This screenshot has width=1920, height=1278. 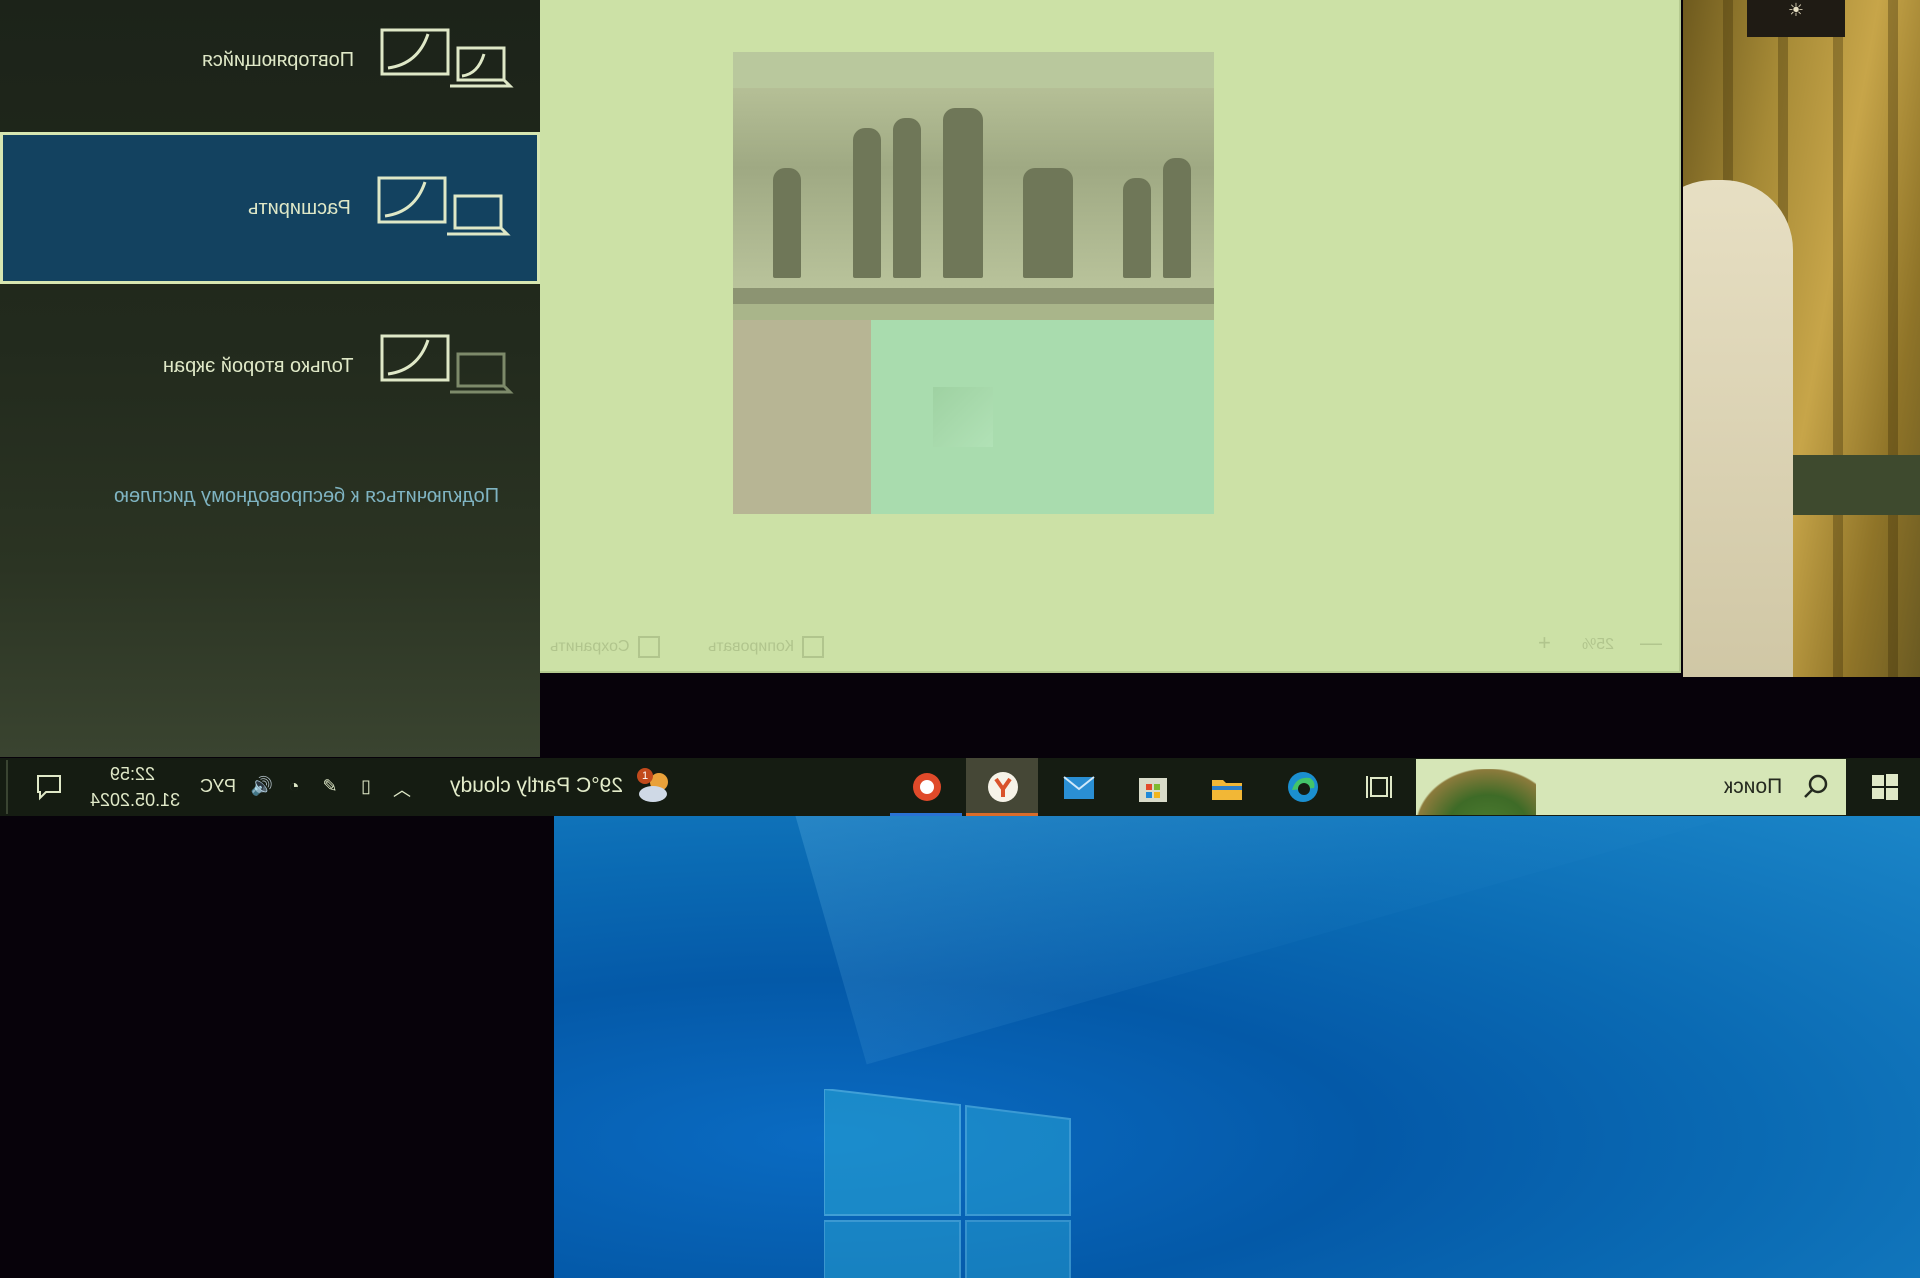 What do you see at coordinates (1227, 790) in the screenshot?
I see `folder-icon` at bounding box center [1227, 790].